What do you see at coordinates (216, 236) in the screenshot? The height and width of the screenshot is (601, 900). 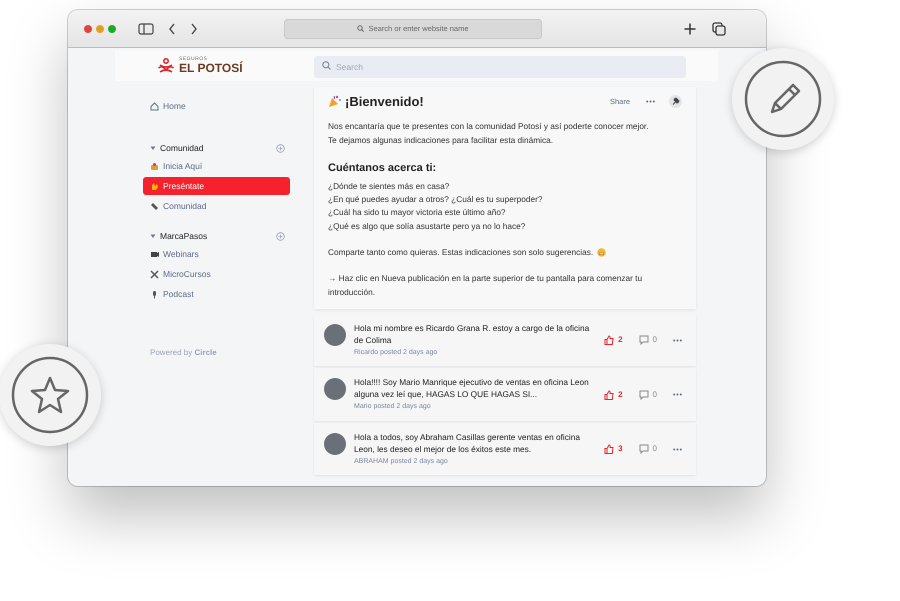 I see `section-header: MarcaPasos` at bounding box center [216, 236].